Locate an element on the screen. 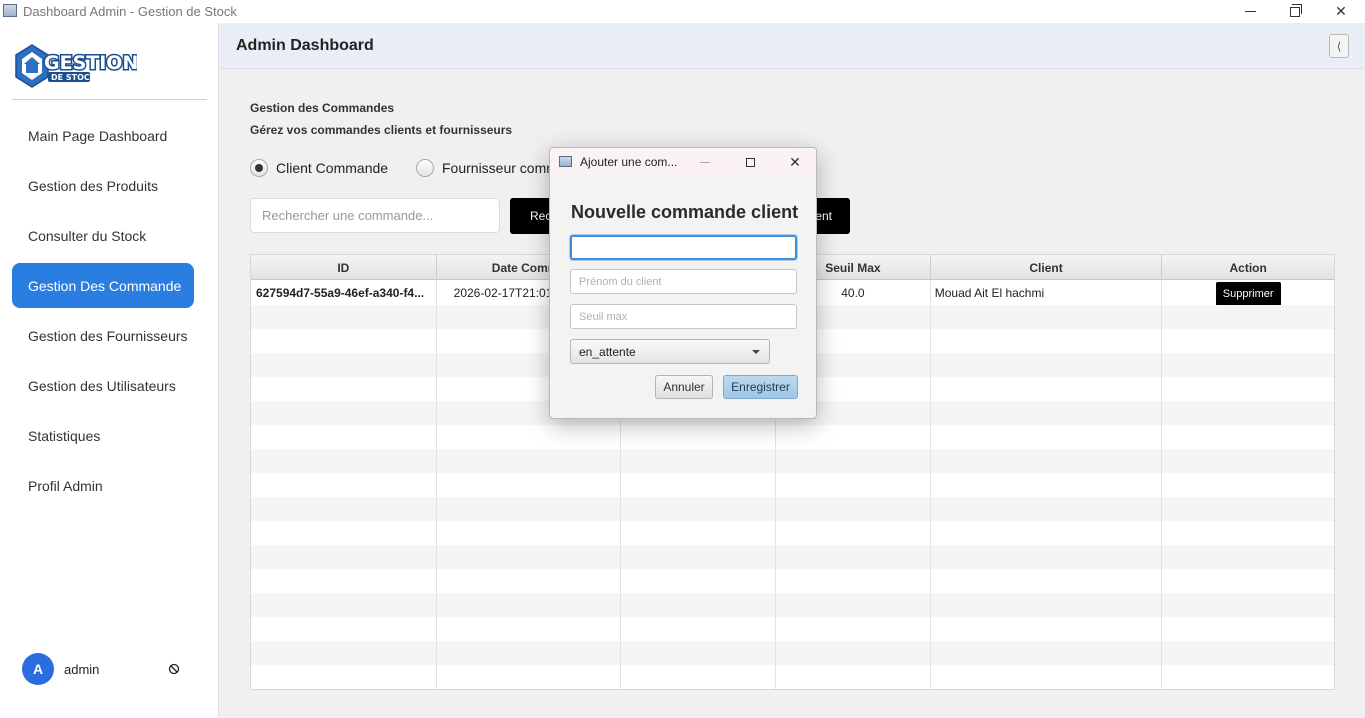 This screenshot has width=1365, height=718. restore-button is located at coordinates (1295, 11).